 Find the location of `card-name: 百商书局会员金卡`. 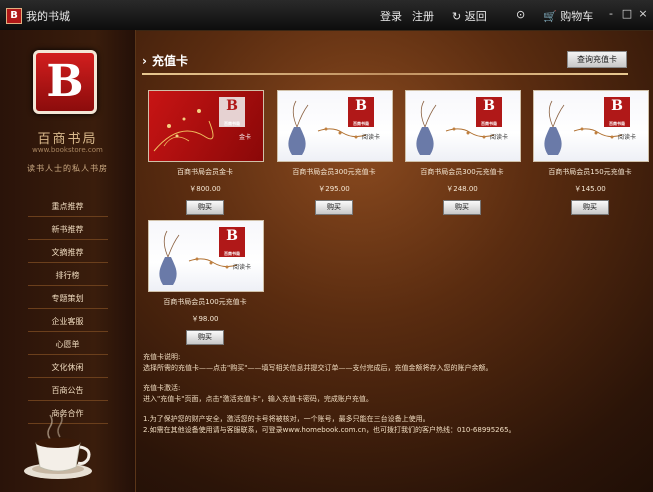

card-name: 百商书局会员金卡 is located at coordinates (205, 172).